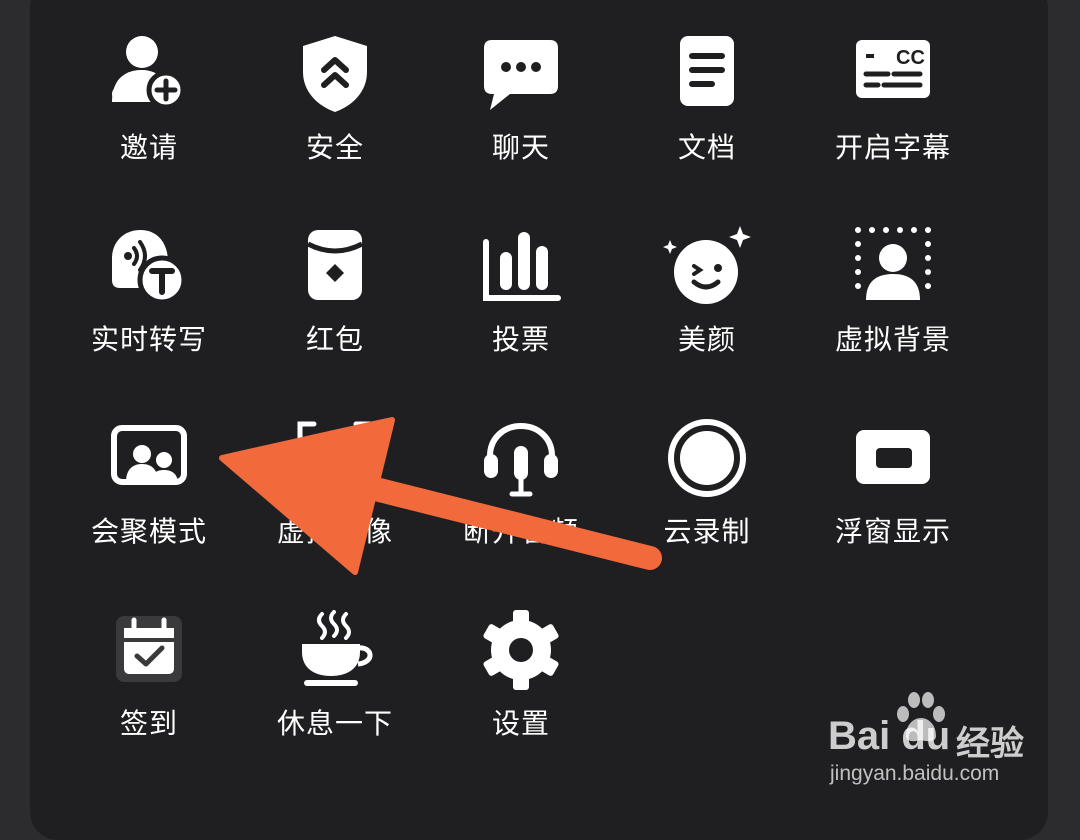 This screenshot has height=840, width=1080. What do you see at coordinates (706, 339) in the screenshot?
I see `beauty-label: 美颜` at bounding box center [706, 339].